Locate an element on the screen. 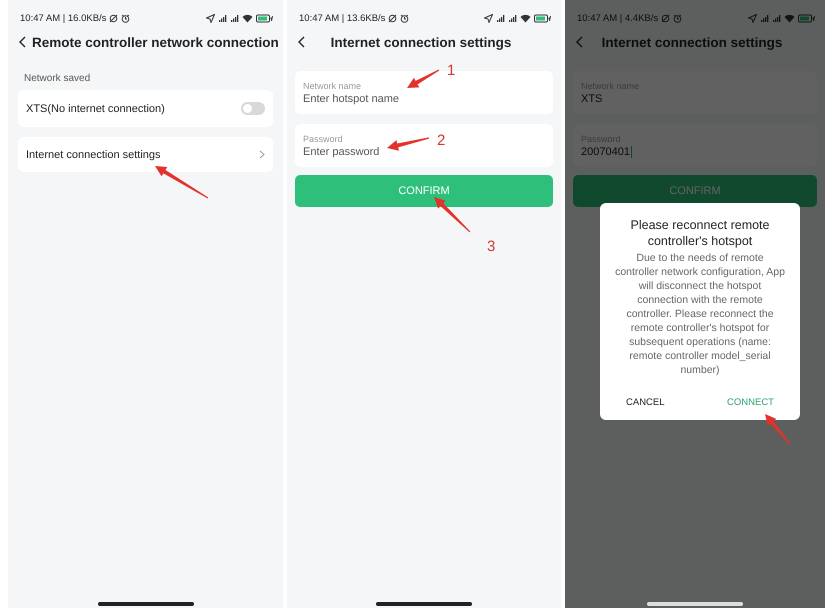  field-label: Network name is located at coordinates (332, 86).